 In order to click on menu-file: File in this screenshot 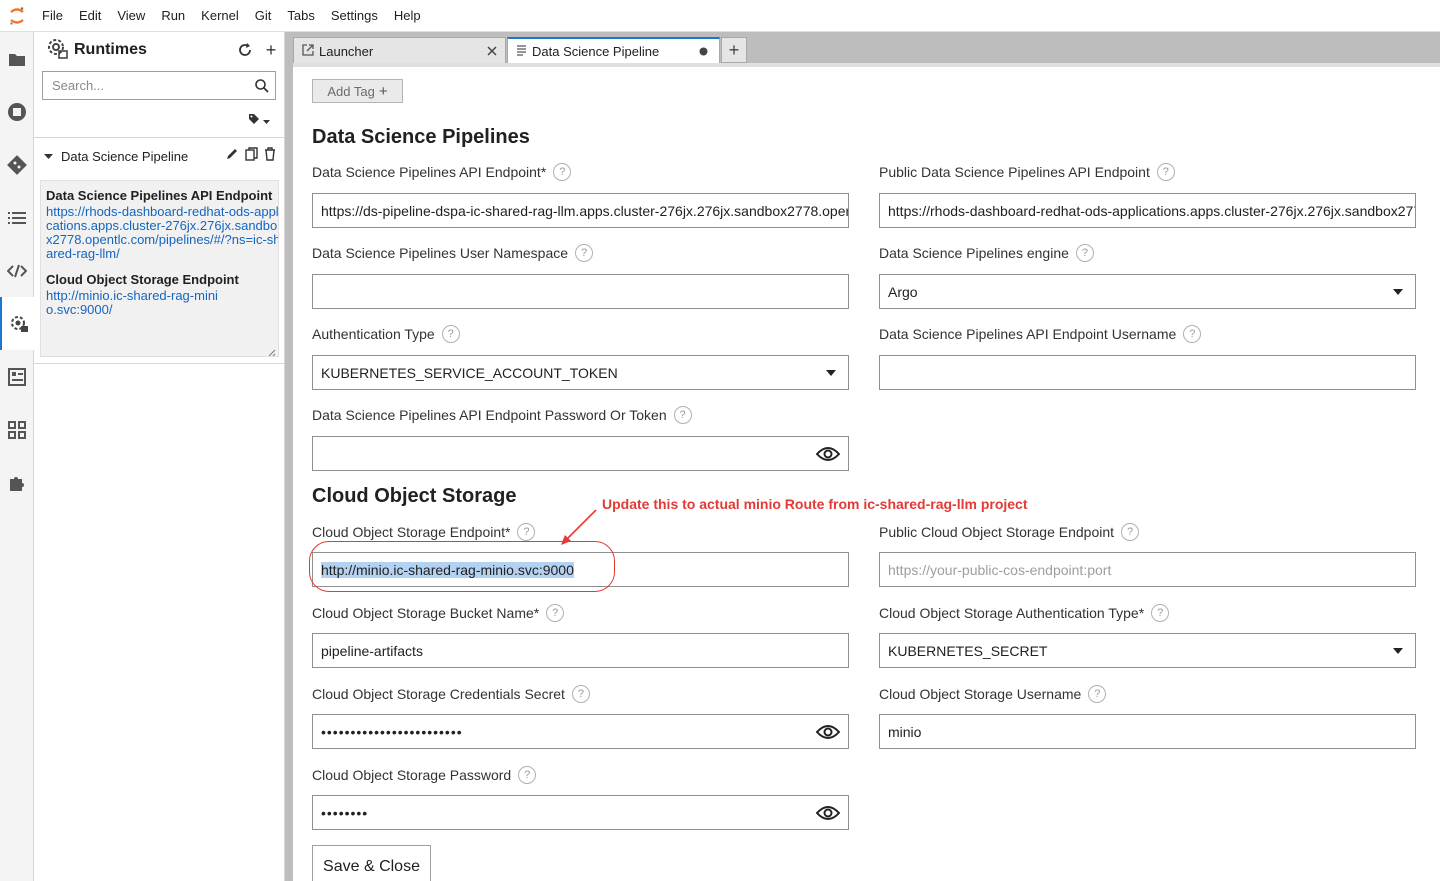, I will do `click(52, 16)`.